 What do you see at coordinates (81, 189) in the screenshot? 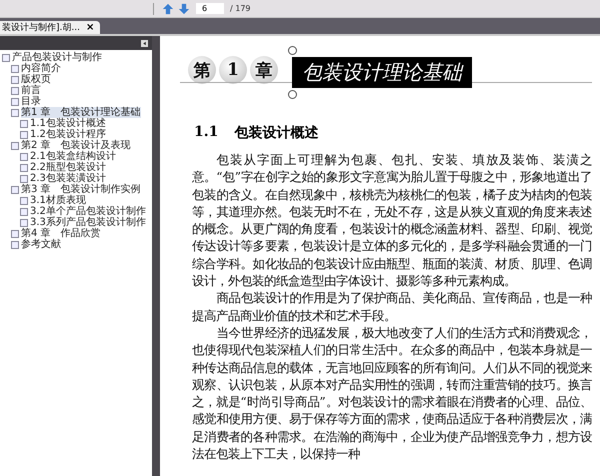
I see `outline-item: 第3 章 包装设计制作实例` at bounding box center [81, 189].